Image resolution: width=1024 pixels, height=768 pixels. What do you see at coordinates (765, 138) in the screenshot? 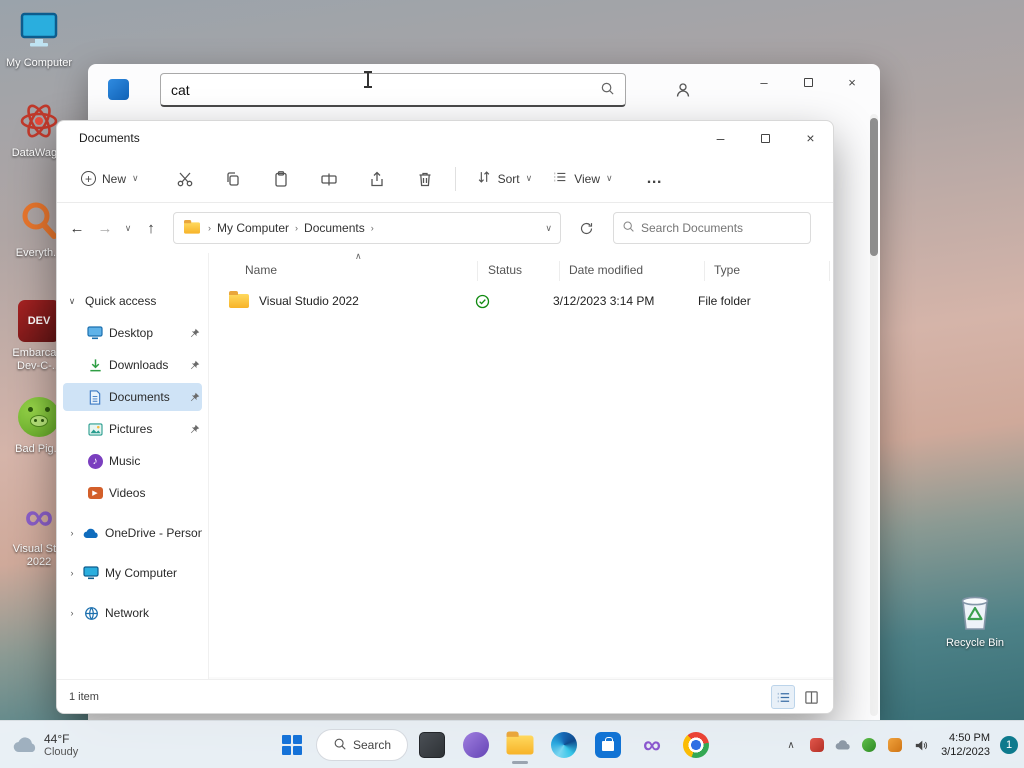
I see `maximize-button` at bounding box center [765, 138].